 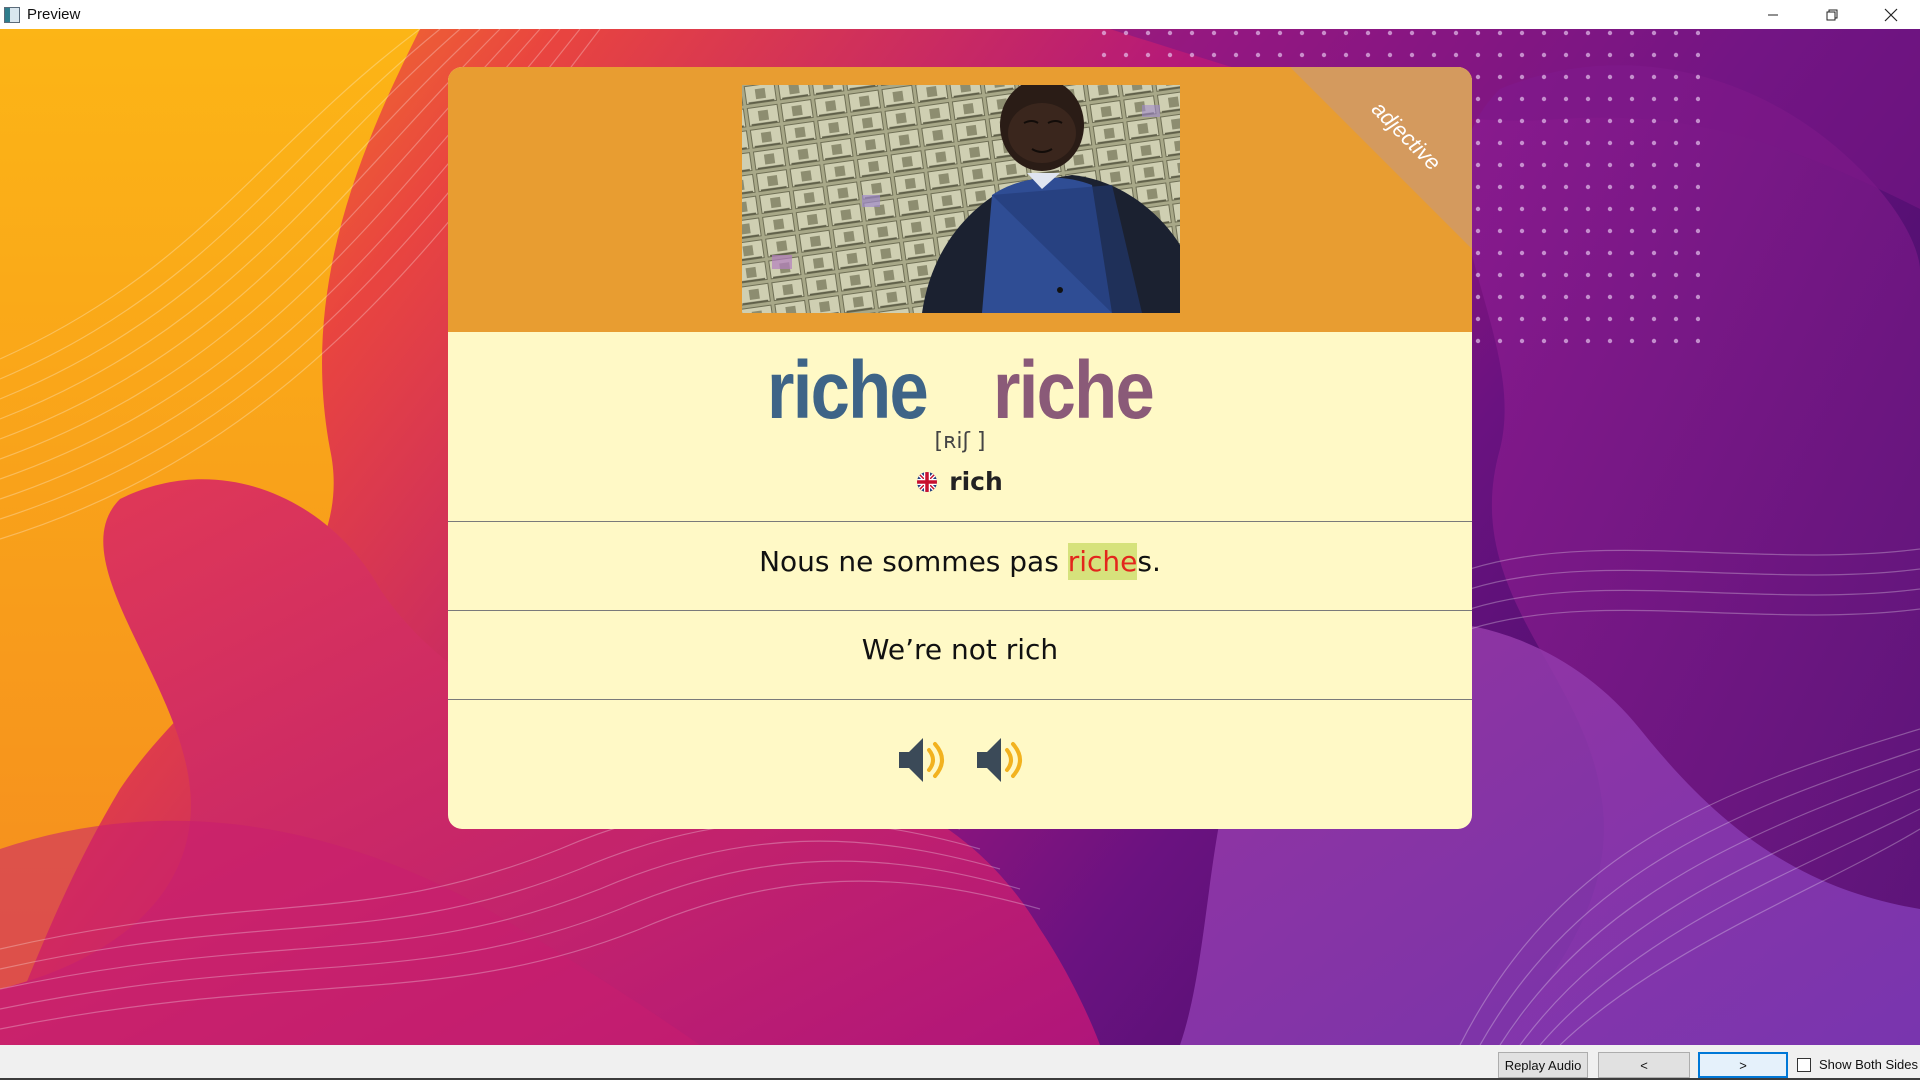 I want to click on example-text-before: Nous ne sommes pas, so click(x=913, y=561).